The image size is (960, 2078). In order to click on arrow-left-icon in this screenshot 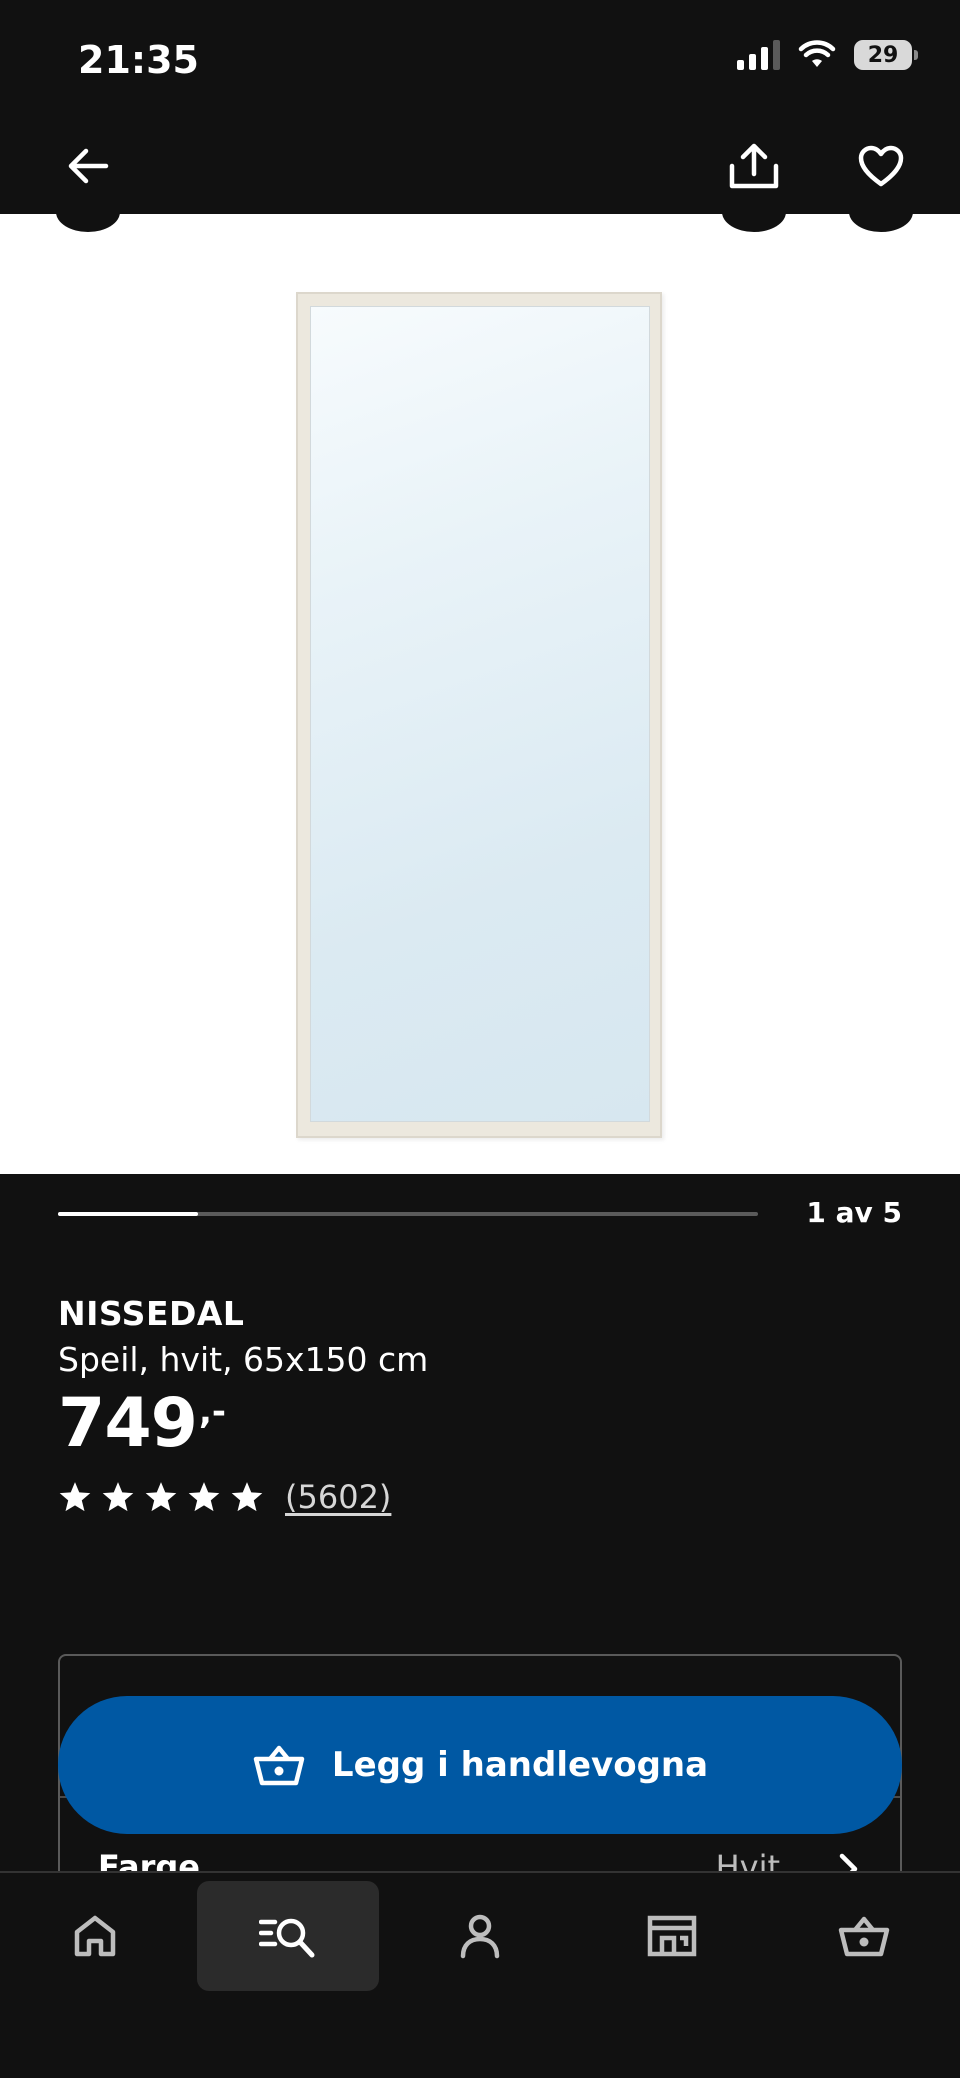, I will do `click(88, 166)`.